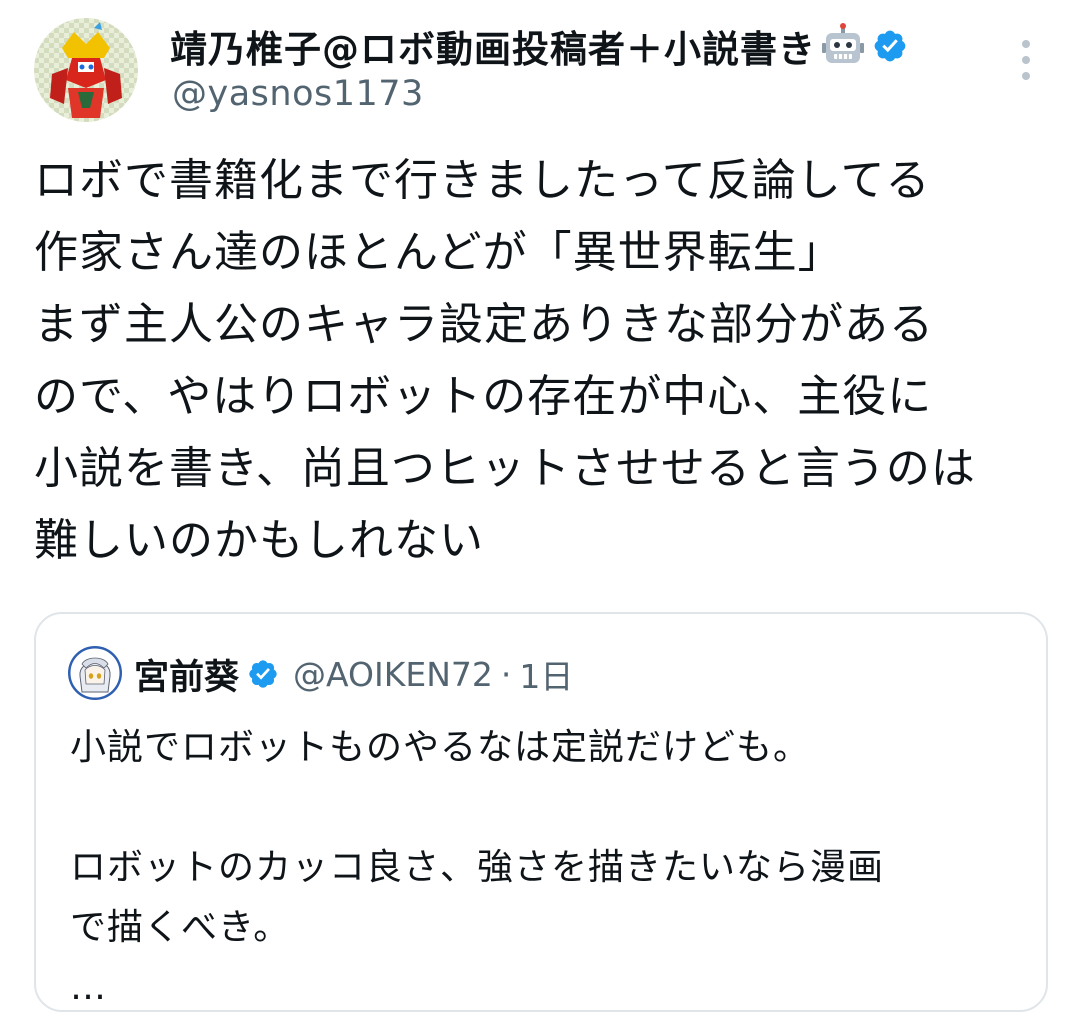 The image size is (1080, 1017). I want to click on anime-girl-avatar-icon, so click(95, 673).